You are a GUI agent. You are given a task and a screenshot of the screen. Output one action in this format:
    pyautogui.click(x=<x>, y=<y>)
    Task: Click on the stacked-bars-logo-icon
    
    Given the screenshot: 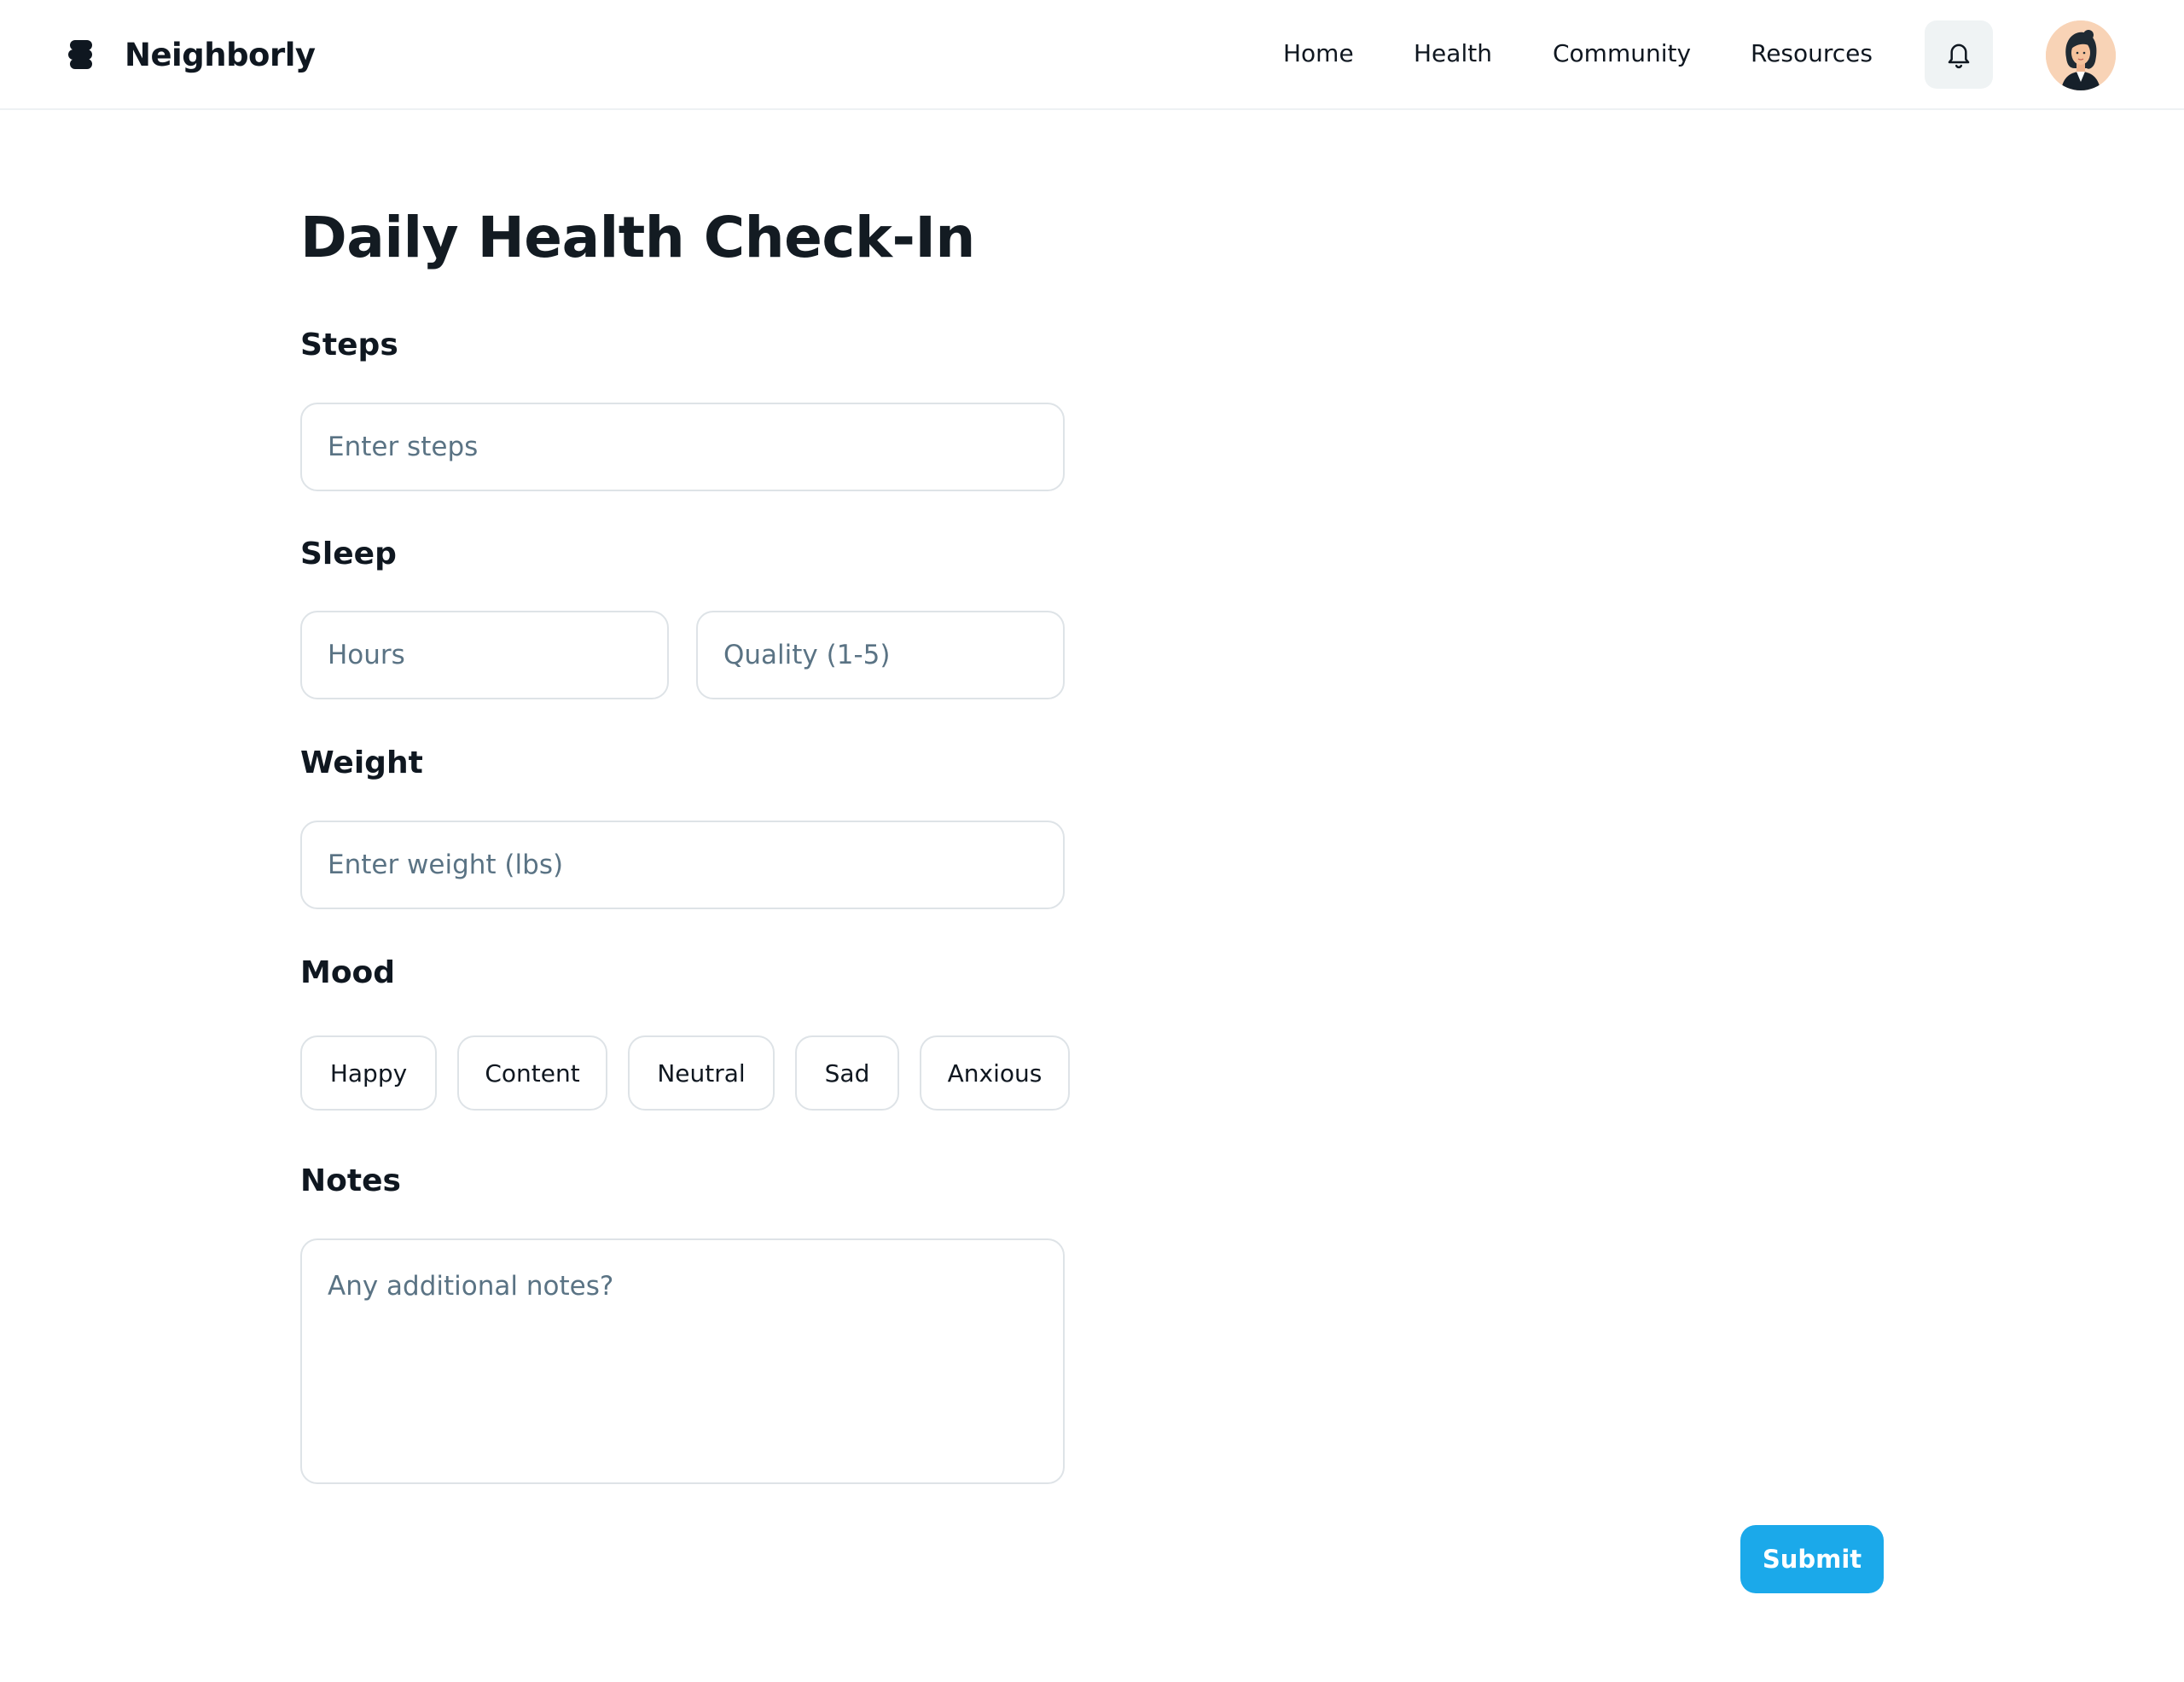 What is the action you would take?
    pyautogui.click(x=82, y=54)
    